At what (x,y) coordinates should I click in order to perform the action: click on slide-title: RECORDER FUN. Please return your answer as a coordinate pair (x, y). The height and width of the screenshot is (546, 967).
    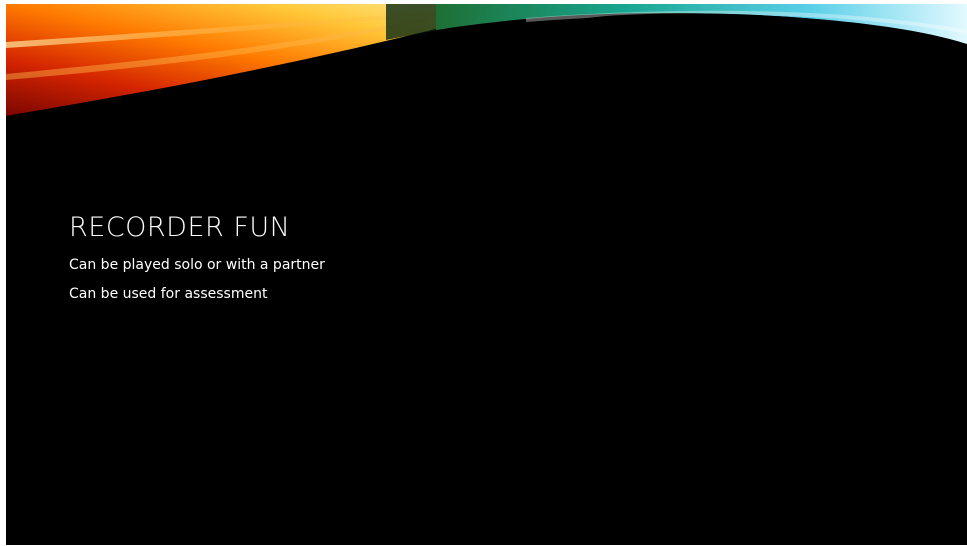
    Looking at the image, I should click on (180, 227).